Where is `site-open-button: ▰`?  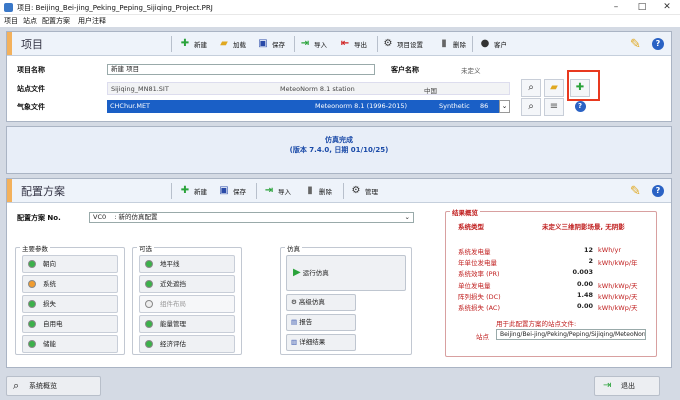 site-open-button: ▰ is located at coordinates (554, 88).